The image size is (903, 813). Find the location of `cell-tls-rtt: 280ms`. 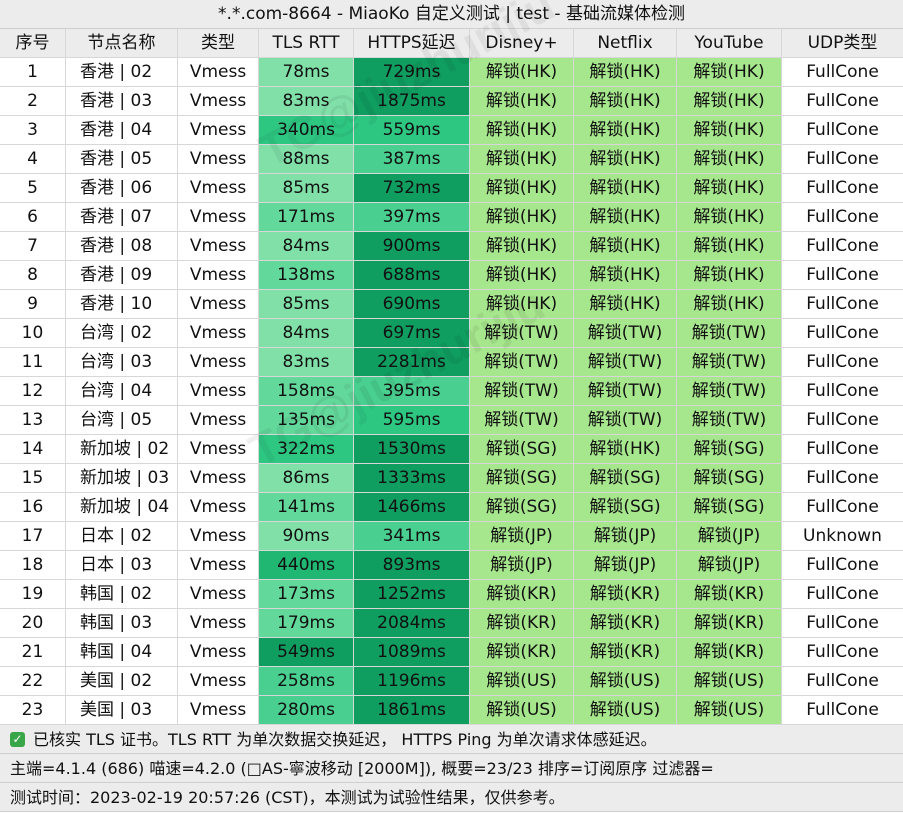

cell-tls-rtt: 280ms is located at coordinates (306, 710).